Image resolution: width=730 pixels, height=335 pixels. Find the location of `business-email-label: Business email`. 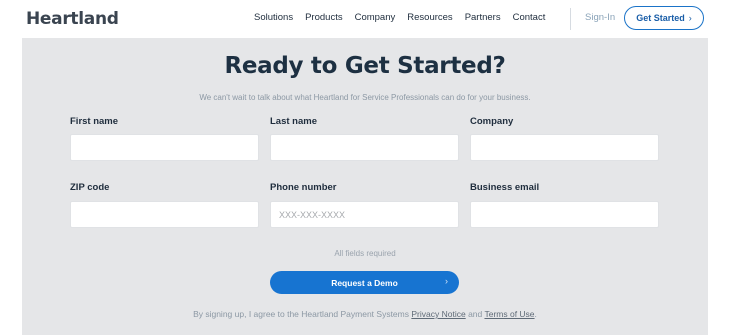

business-email-label: Business email is located at coordinates (505, 187).